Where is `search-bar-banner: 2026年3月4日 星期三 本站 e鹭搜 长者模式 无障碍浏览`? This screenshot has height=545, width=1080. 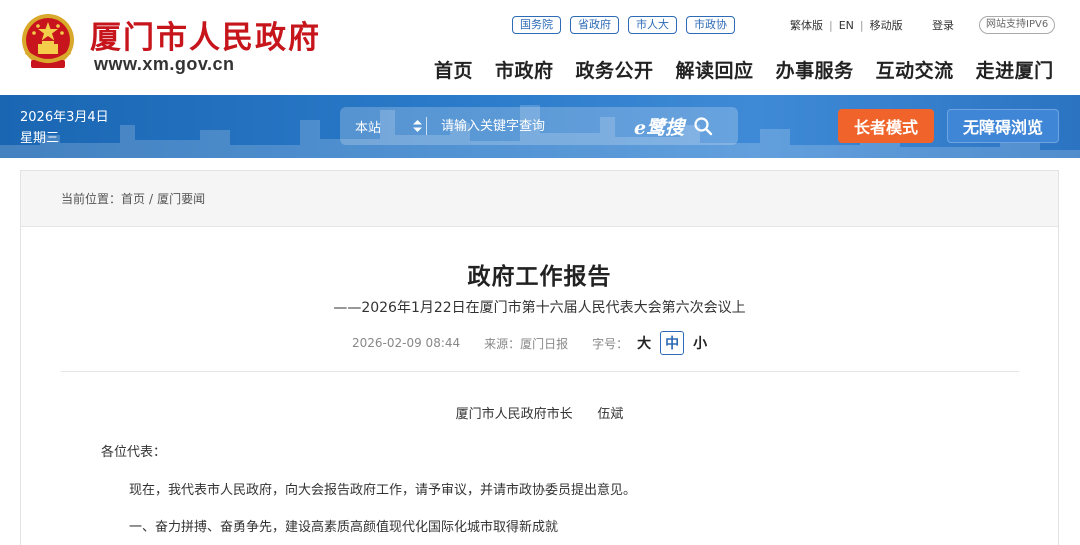 search-bar-banner: 2026年3月4日 星期三 本站 e鹭搜 长者模式 无障碍浏览 is located at coordinates (540, 126).